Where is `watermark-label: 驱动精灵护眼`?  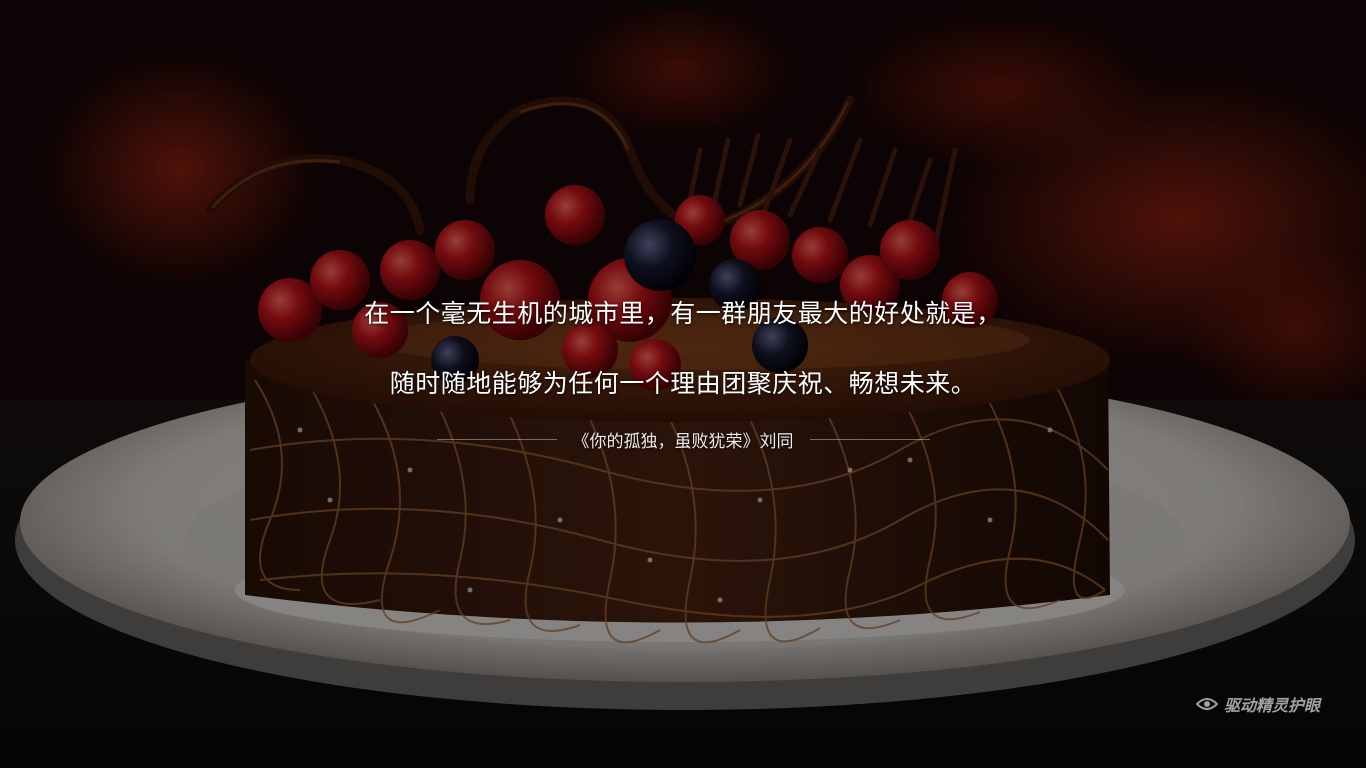
watermark-label: 驱动精灵护眼 is located at coordinates (1272, 705).